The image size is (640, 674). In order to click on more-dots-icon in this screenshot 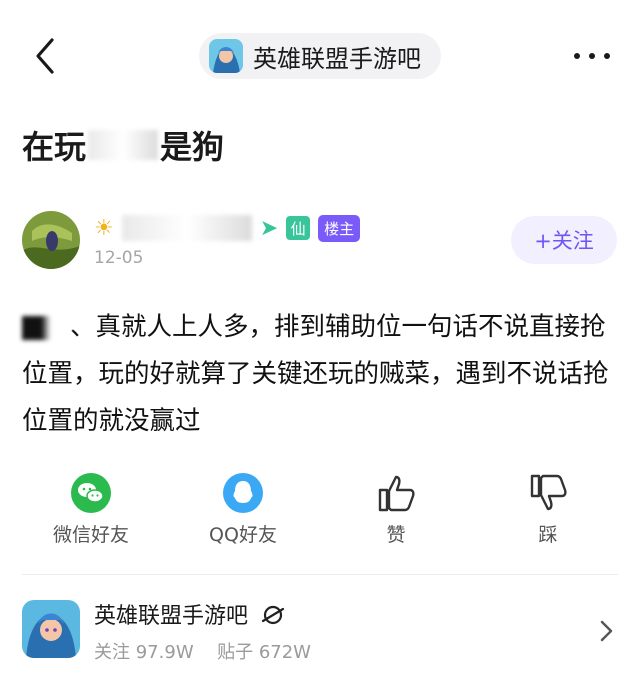, I will do `click(592, 56)`.